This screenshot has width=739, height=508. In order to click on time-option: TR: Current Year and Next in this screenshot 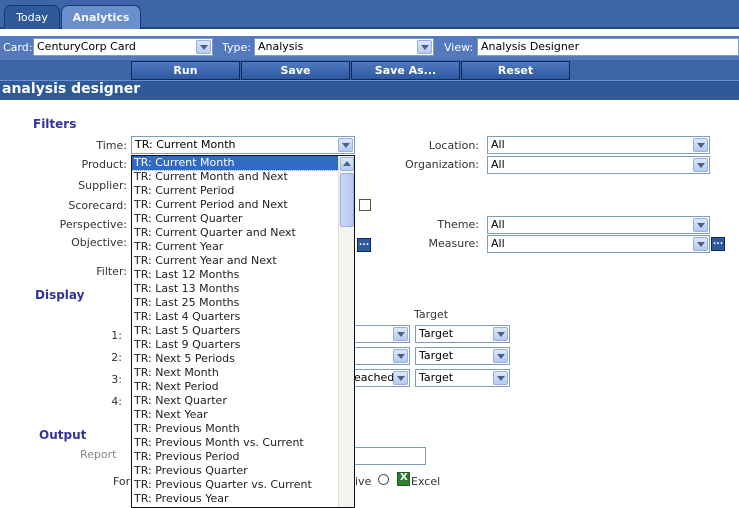, I will do `click(243, 261)`.